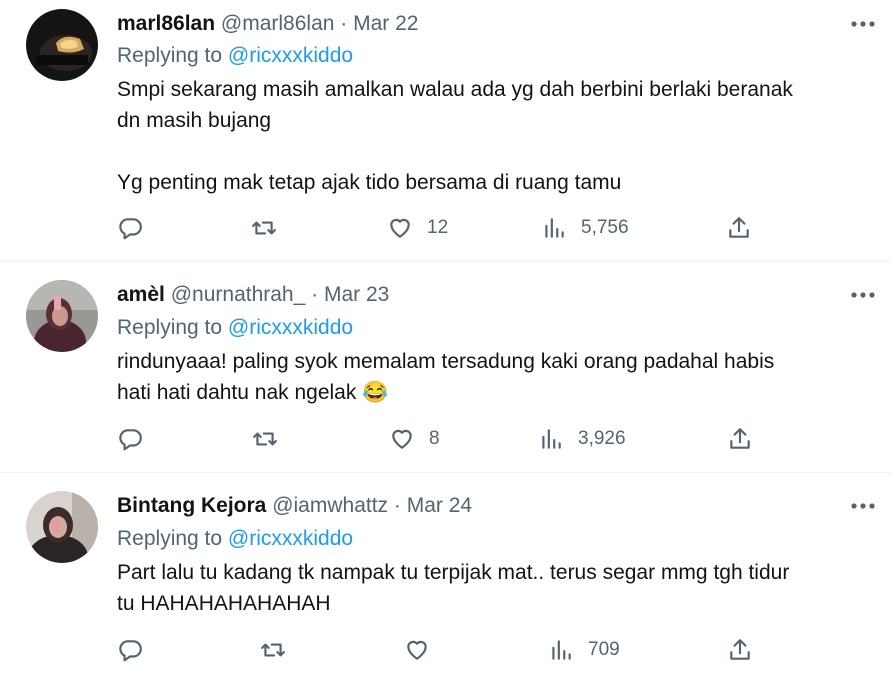 Image resolution: width=891 pixels, height=676 pixels. What do you see at coordinates (191, 505) in the screenshot?
I see `display-name: Bintang Kejora` at bounding box center [191, 505].